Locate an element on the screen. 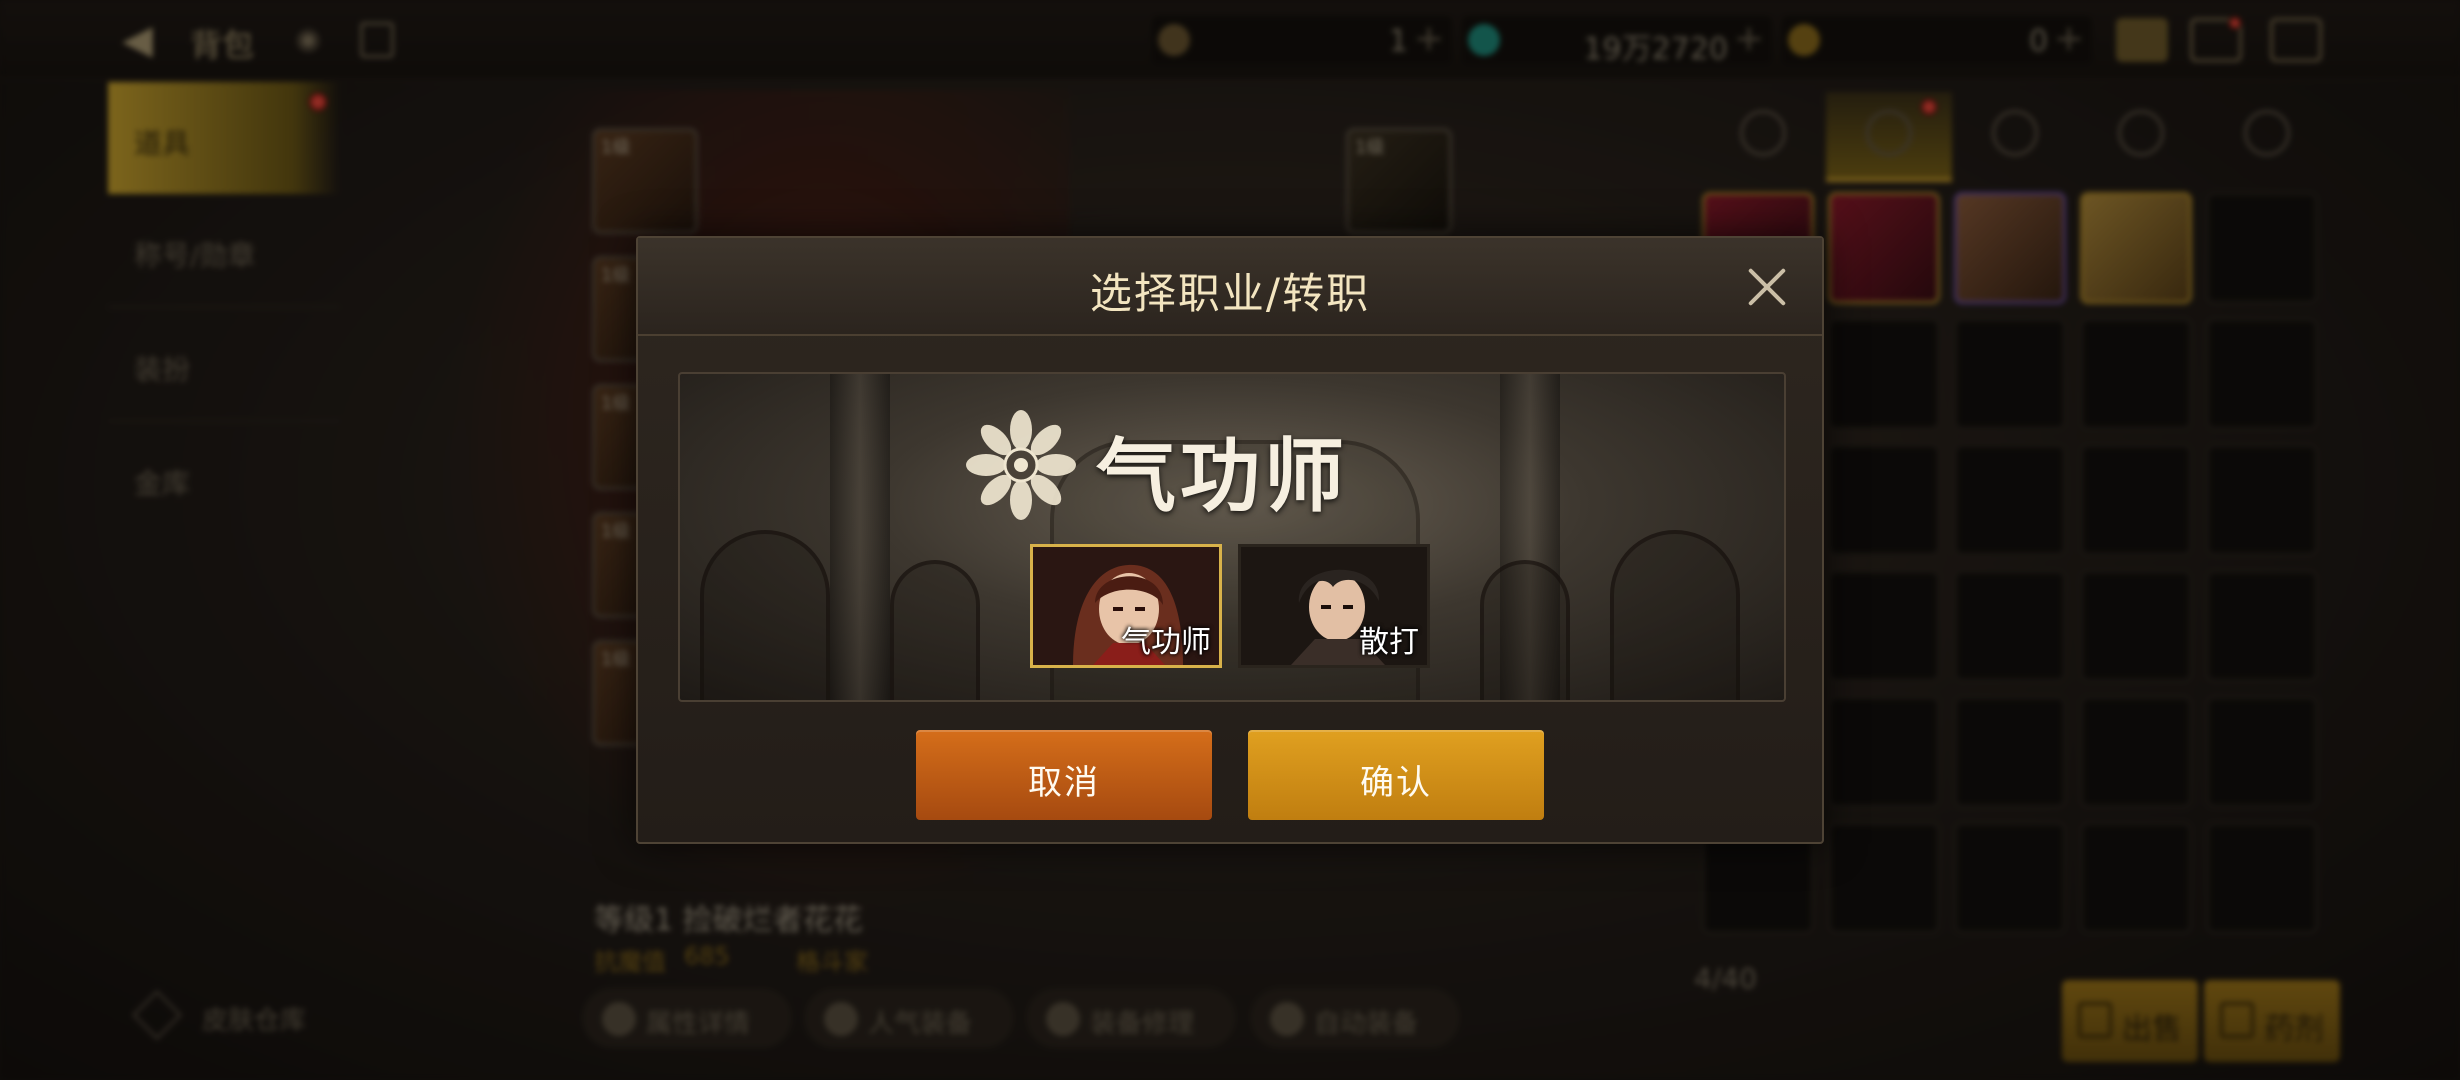 The height and width of the screenshot is (1080, 2460). class-banner: 气功师 气功师 散打 is located at coordinates (1232, 537).